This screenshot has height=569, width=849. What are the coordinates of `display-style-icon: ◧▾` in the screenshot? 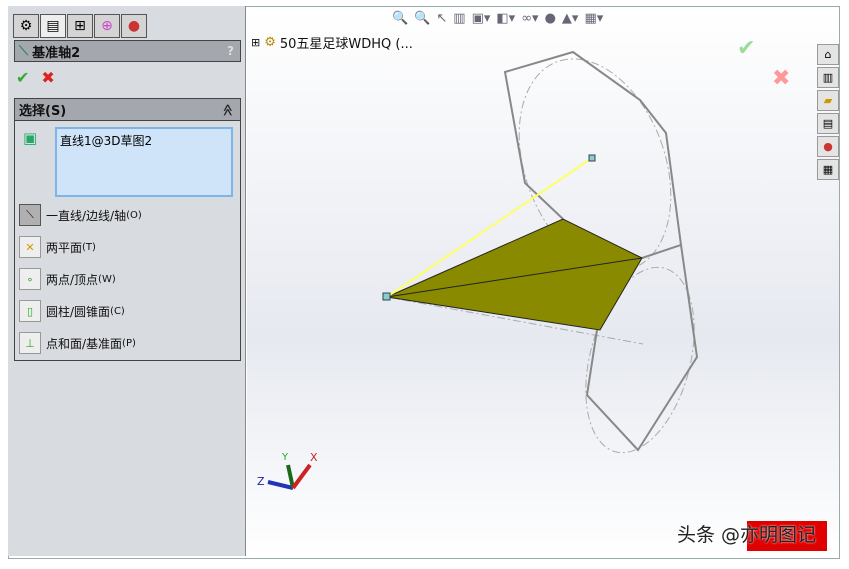 It's located at (505, 18).